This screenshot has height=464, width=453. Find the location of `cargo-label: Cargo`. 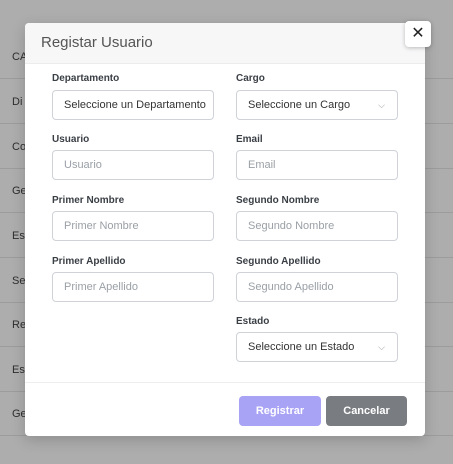

cargo-label: Cargo is located at coordinates (250, 78).